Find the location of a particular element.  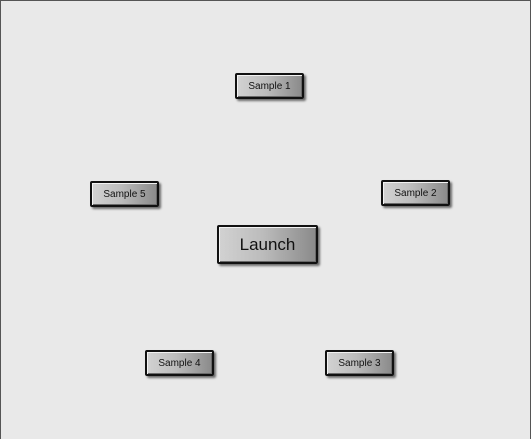

sample-3-label: Sample 3 is located at coordinates (359, 363).